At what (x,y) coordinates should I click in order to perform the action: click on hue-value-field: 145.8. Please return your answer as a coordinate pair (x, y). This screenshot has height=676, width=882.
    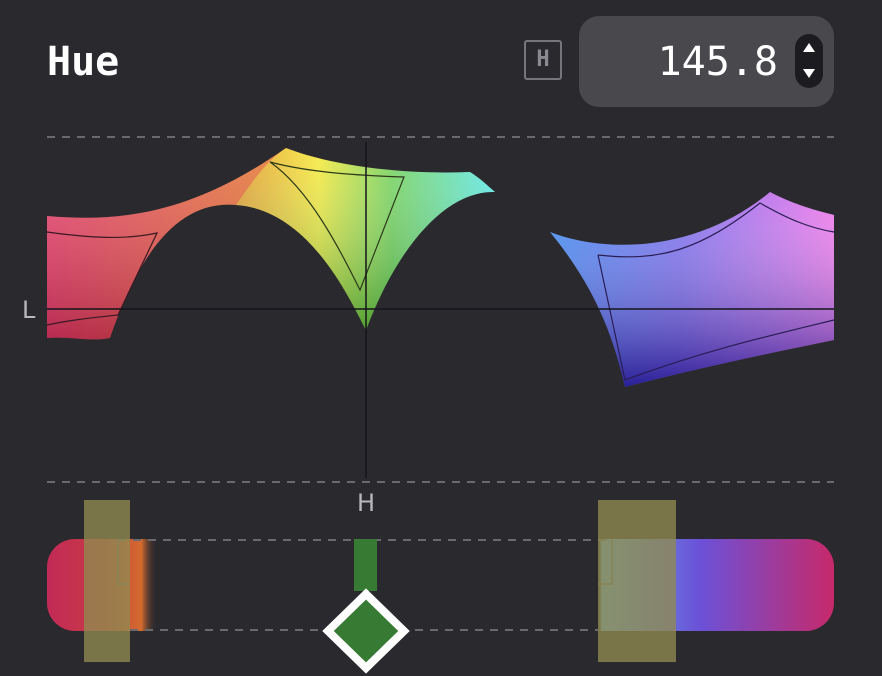
    Looking at the image, I should click on (706, 61).